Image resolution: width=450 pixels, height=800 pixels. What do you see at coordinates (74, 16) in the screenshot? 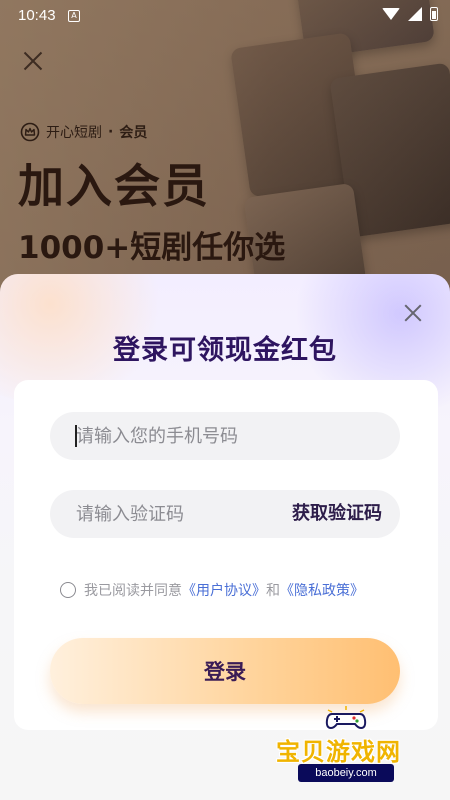
I see `notification-icon: A` at bounding box center [74, 16].